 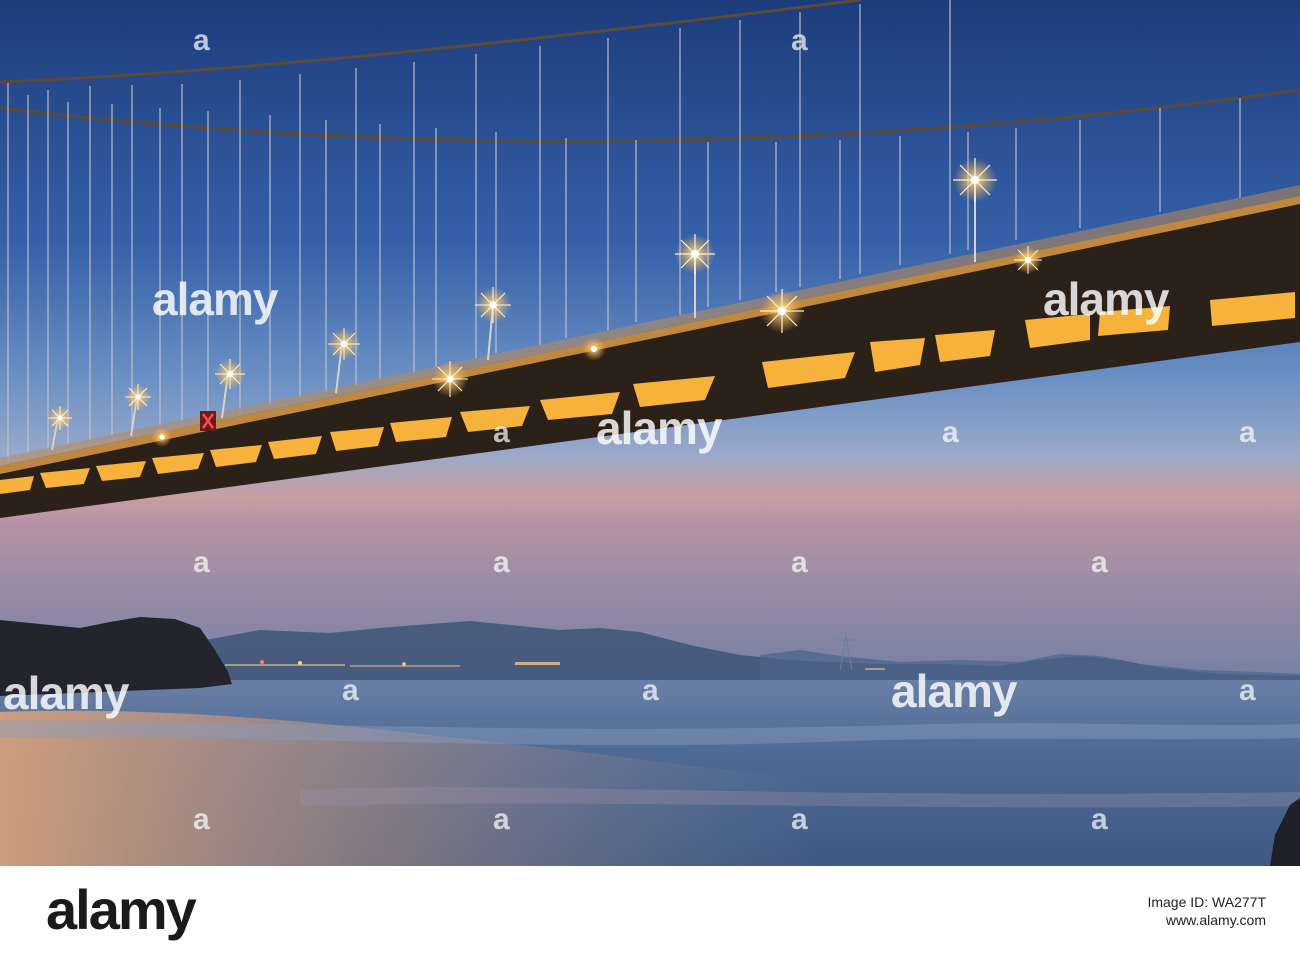 I want to click on alamy-logo: alamy, so click(x=121, y=910).